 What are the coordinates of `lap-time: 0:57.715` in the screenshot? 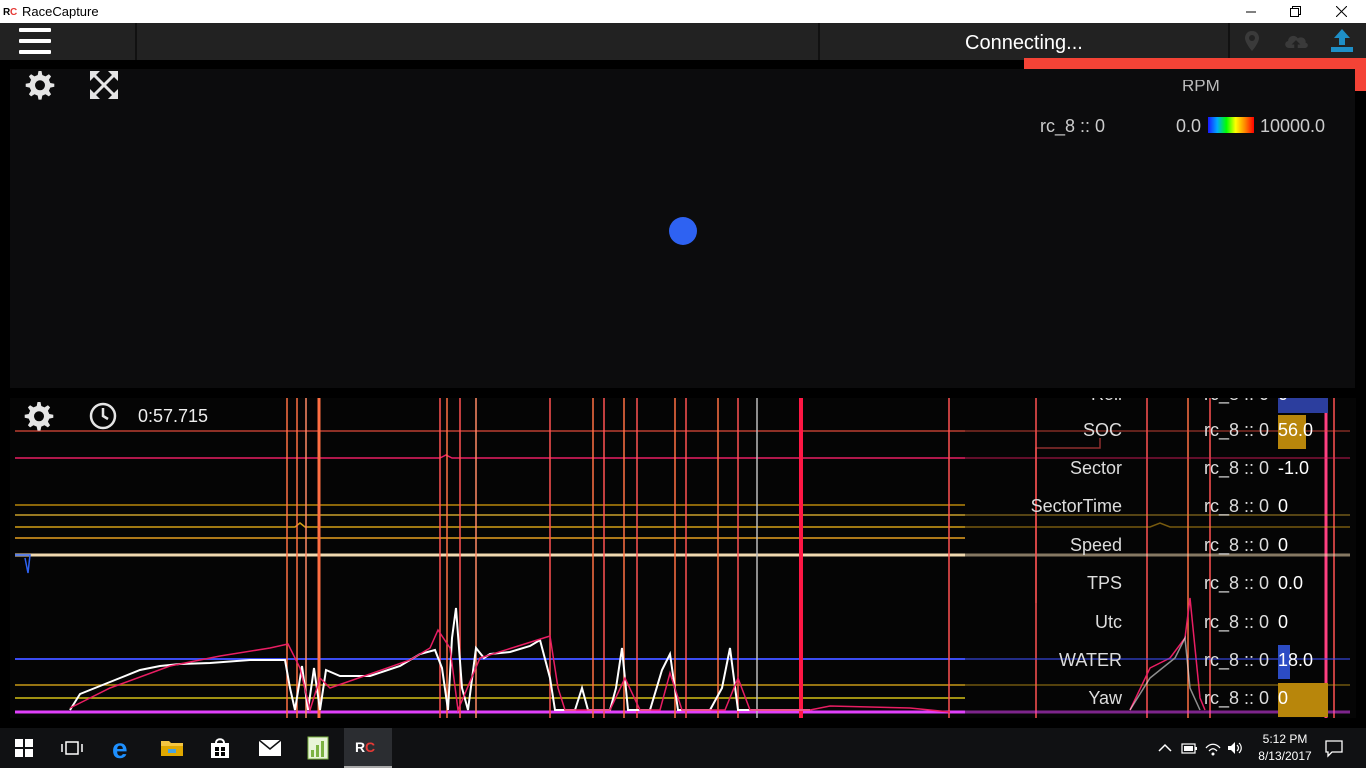 It's located at (173, 416).